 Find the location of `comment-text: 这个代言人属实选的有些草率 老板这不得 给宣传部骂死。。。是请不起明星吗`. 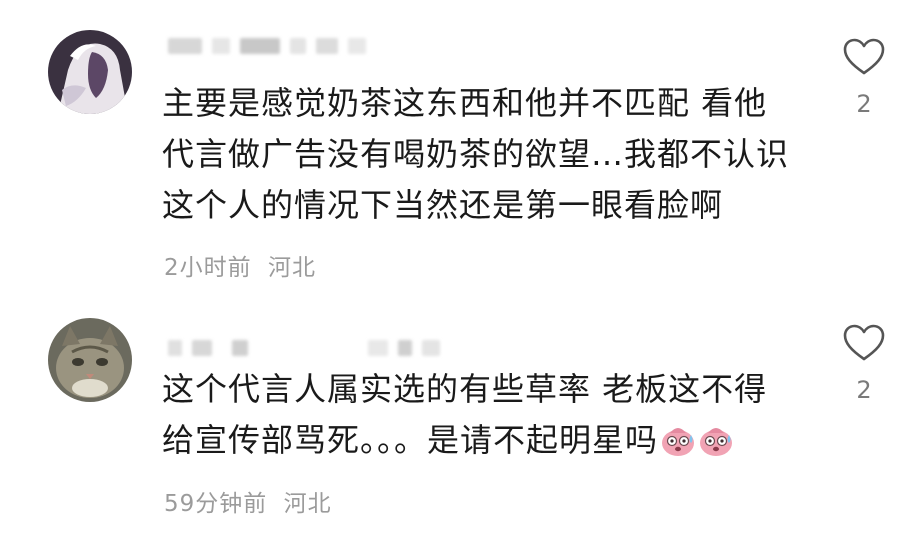

comment-text: 这个代言人属实选的有些草率 老板这不得 给宣传部骂死。。。是请不起明星吗 is located at coordinates (487, 418).